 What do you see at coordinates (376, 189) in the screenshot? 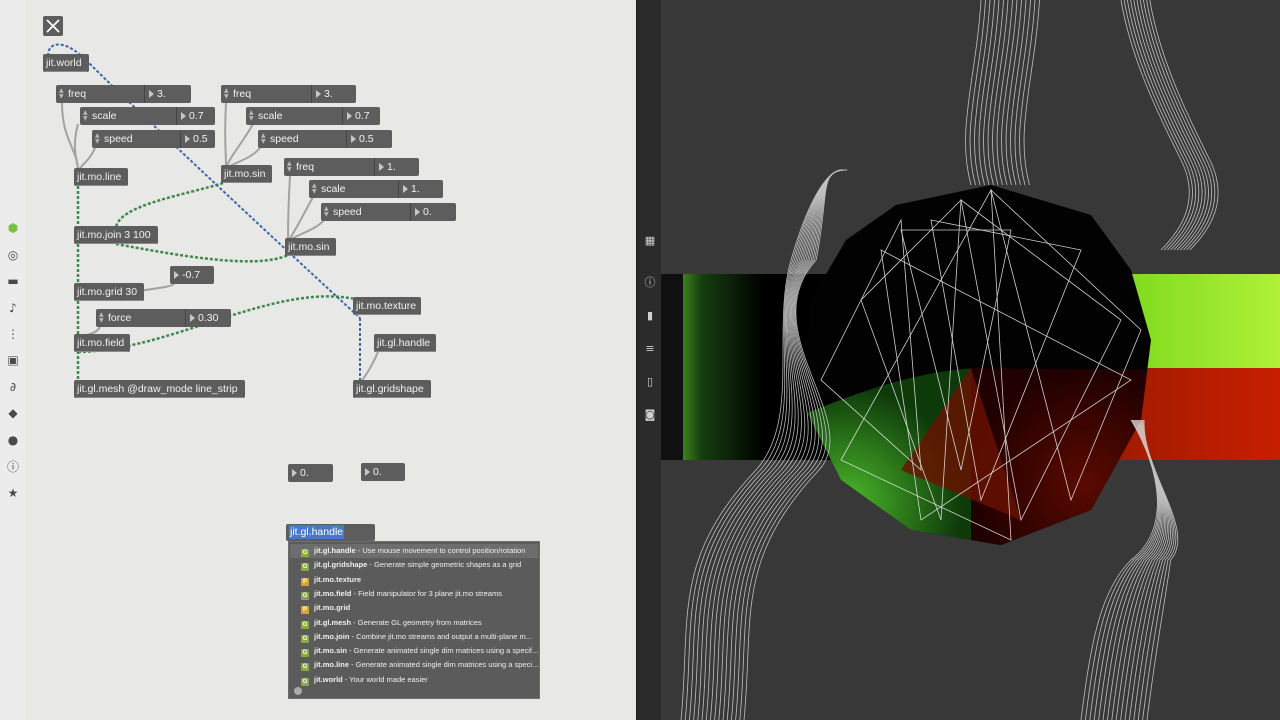
I see `scale-attrui: ▲ ▼ scale 1.` at bounding box center [376, 189].